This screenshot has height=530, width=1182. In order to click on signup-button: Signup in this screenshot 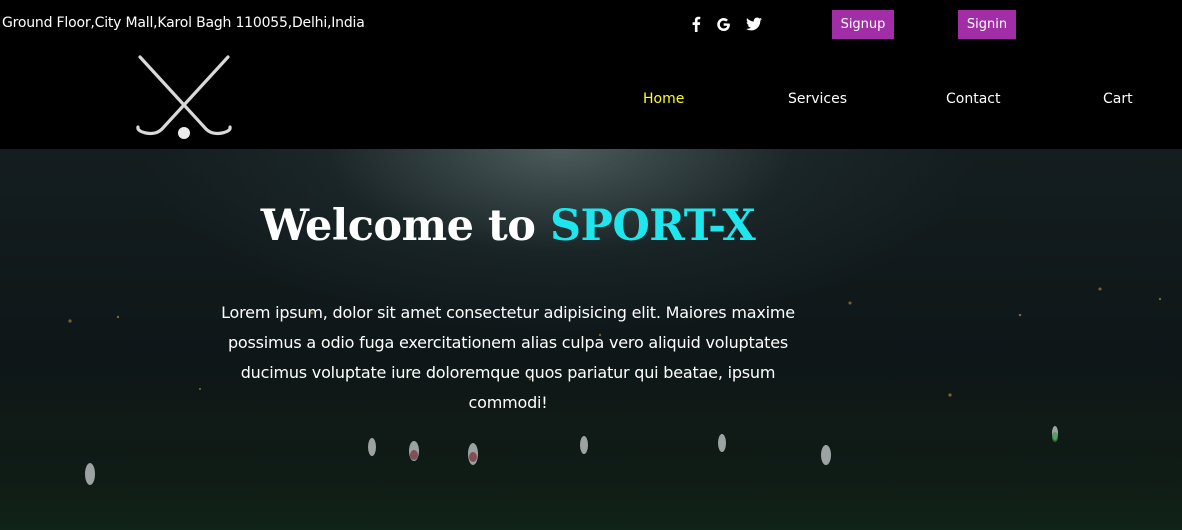, I will do `click(863, 24)`.